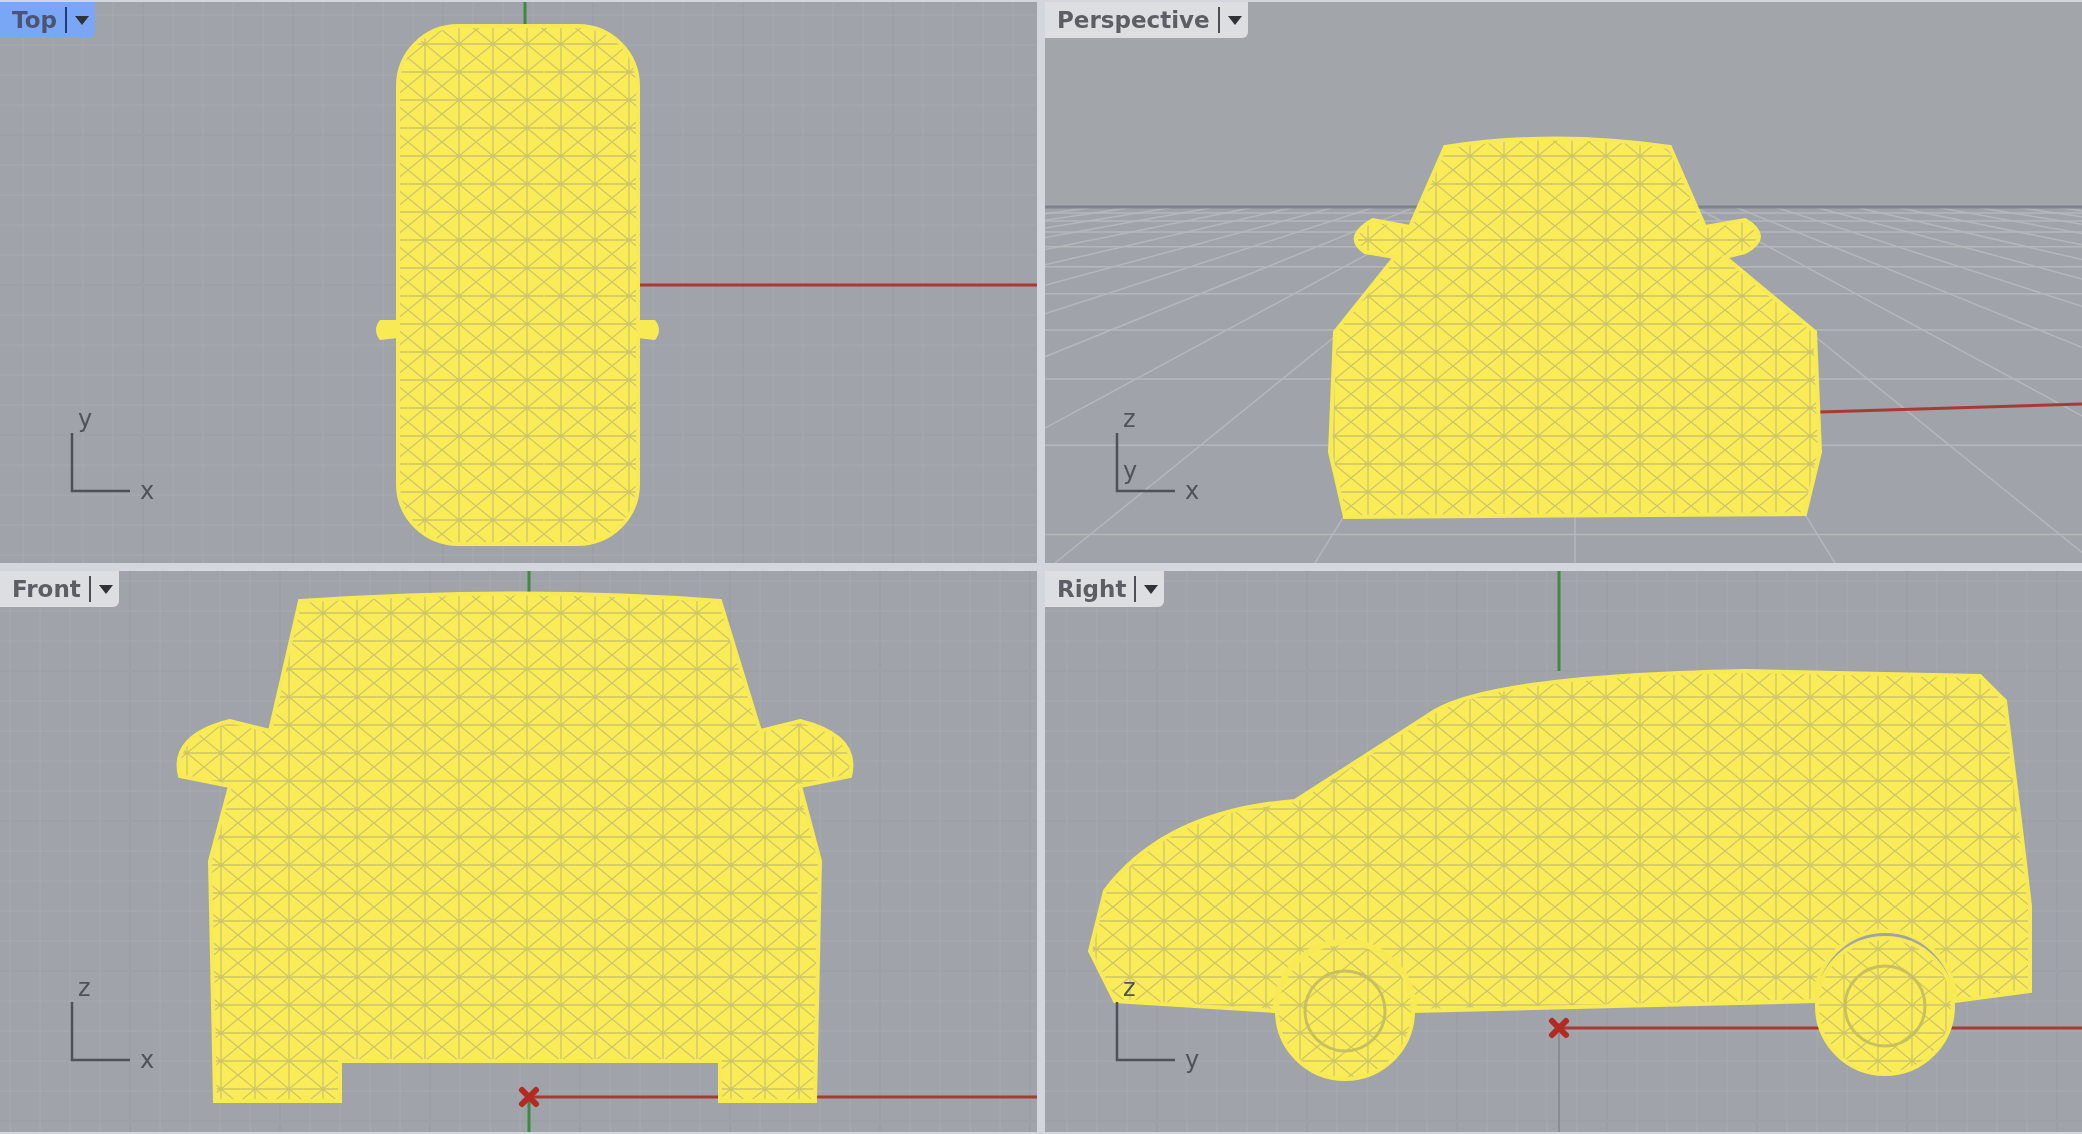 Image resolution: width=2082 pixels, height=1134 pixels. I want to click on viewport-tab: Top, so click(47, 20).